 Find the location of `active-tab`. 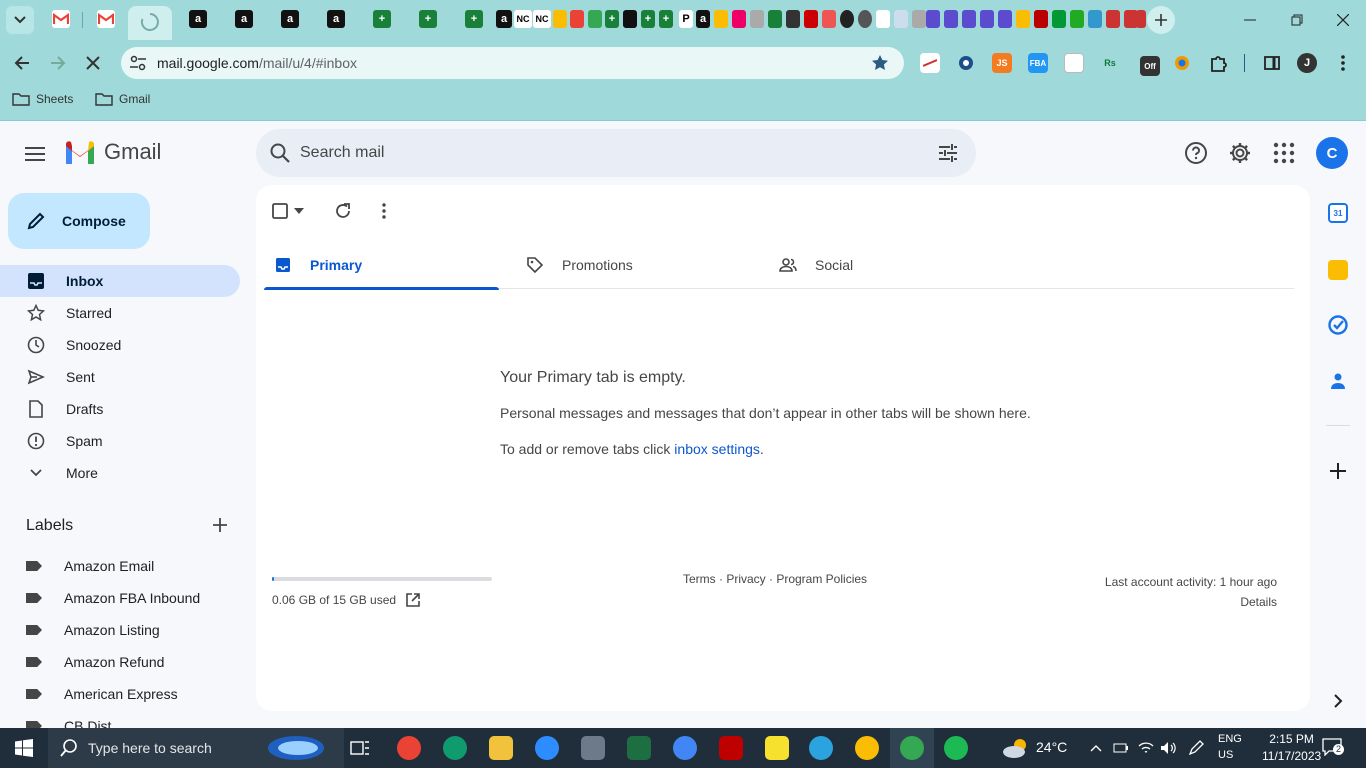

active-tab is located at coordinates (150, 23).